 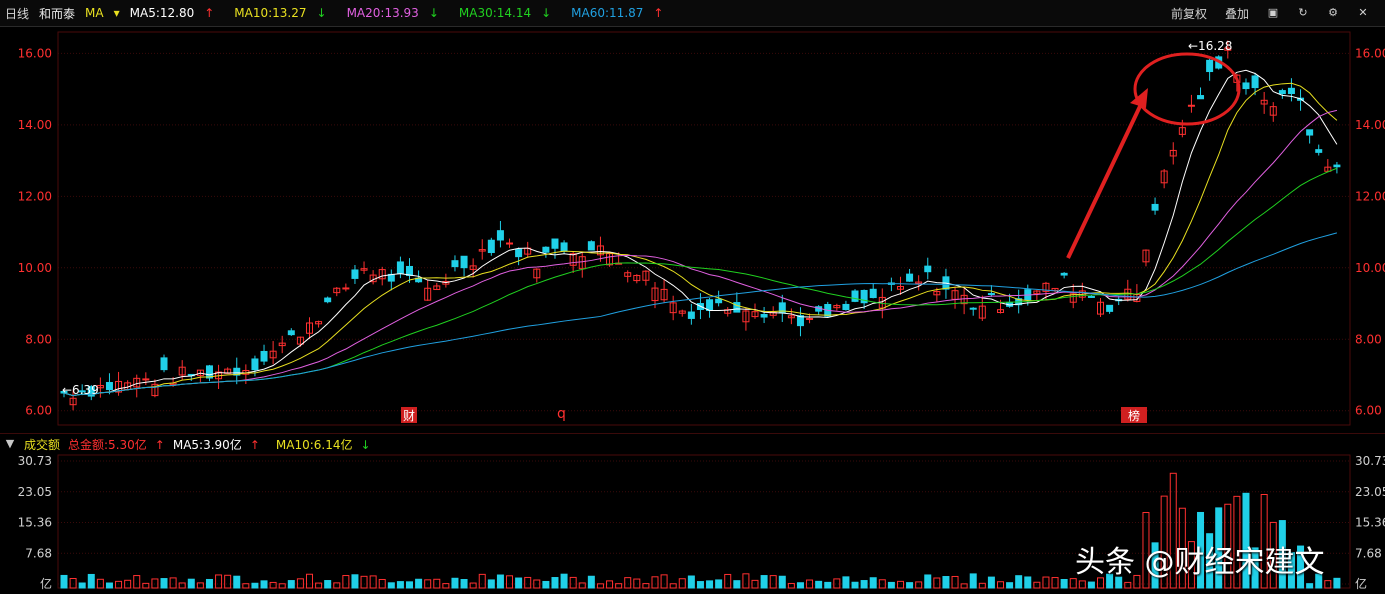 I want to click on event-marker-2-label: q, so click(x=561, y=414).